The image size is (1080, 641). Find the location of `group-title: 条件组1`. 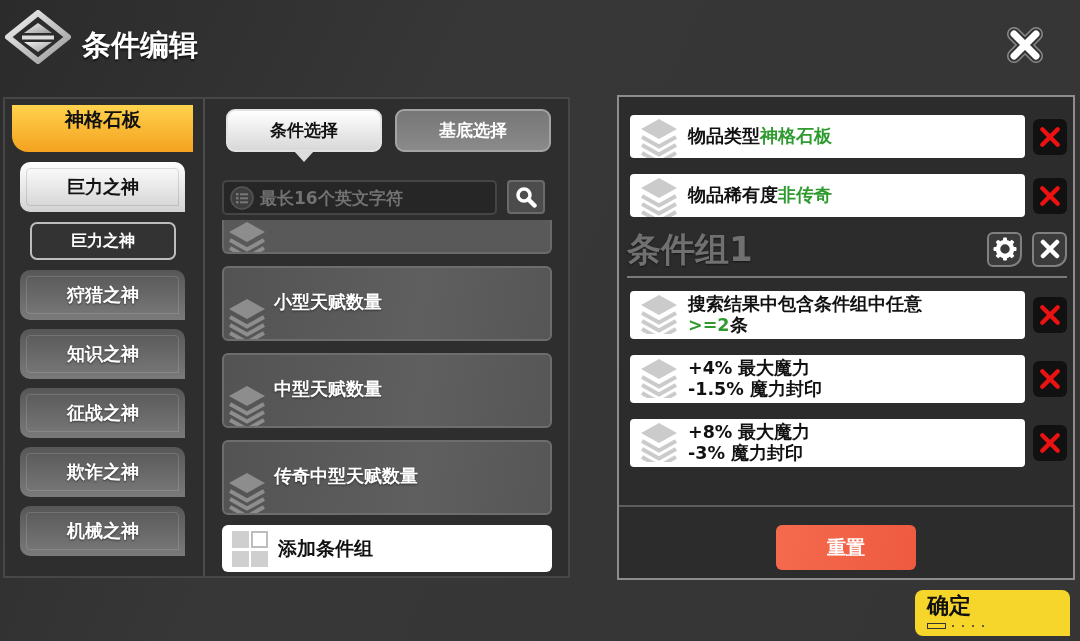

group-title: 条件组1 is located at coordinates (690, 249).